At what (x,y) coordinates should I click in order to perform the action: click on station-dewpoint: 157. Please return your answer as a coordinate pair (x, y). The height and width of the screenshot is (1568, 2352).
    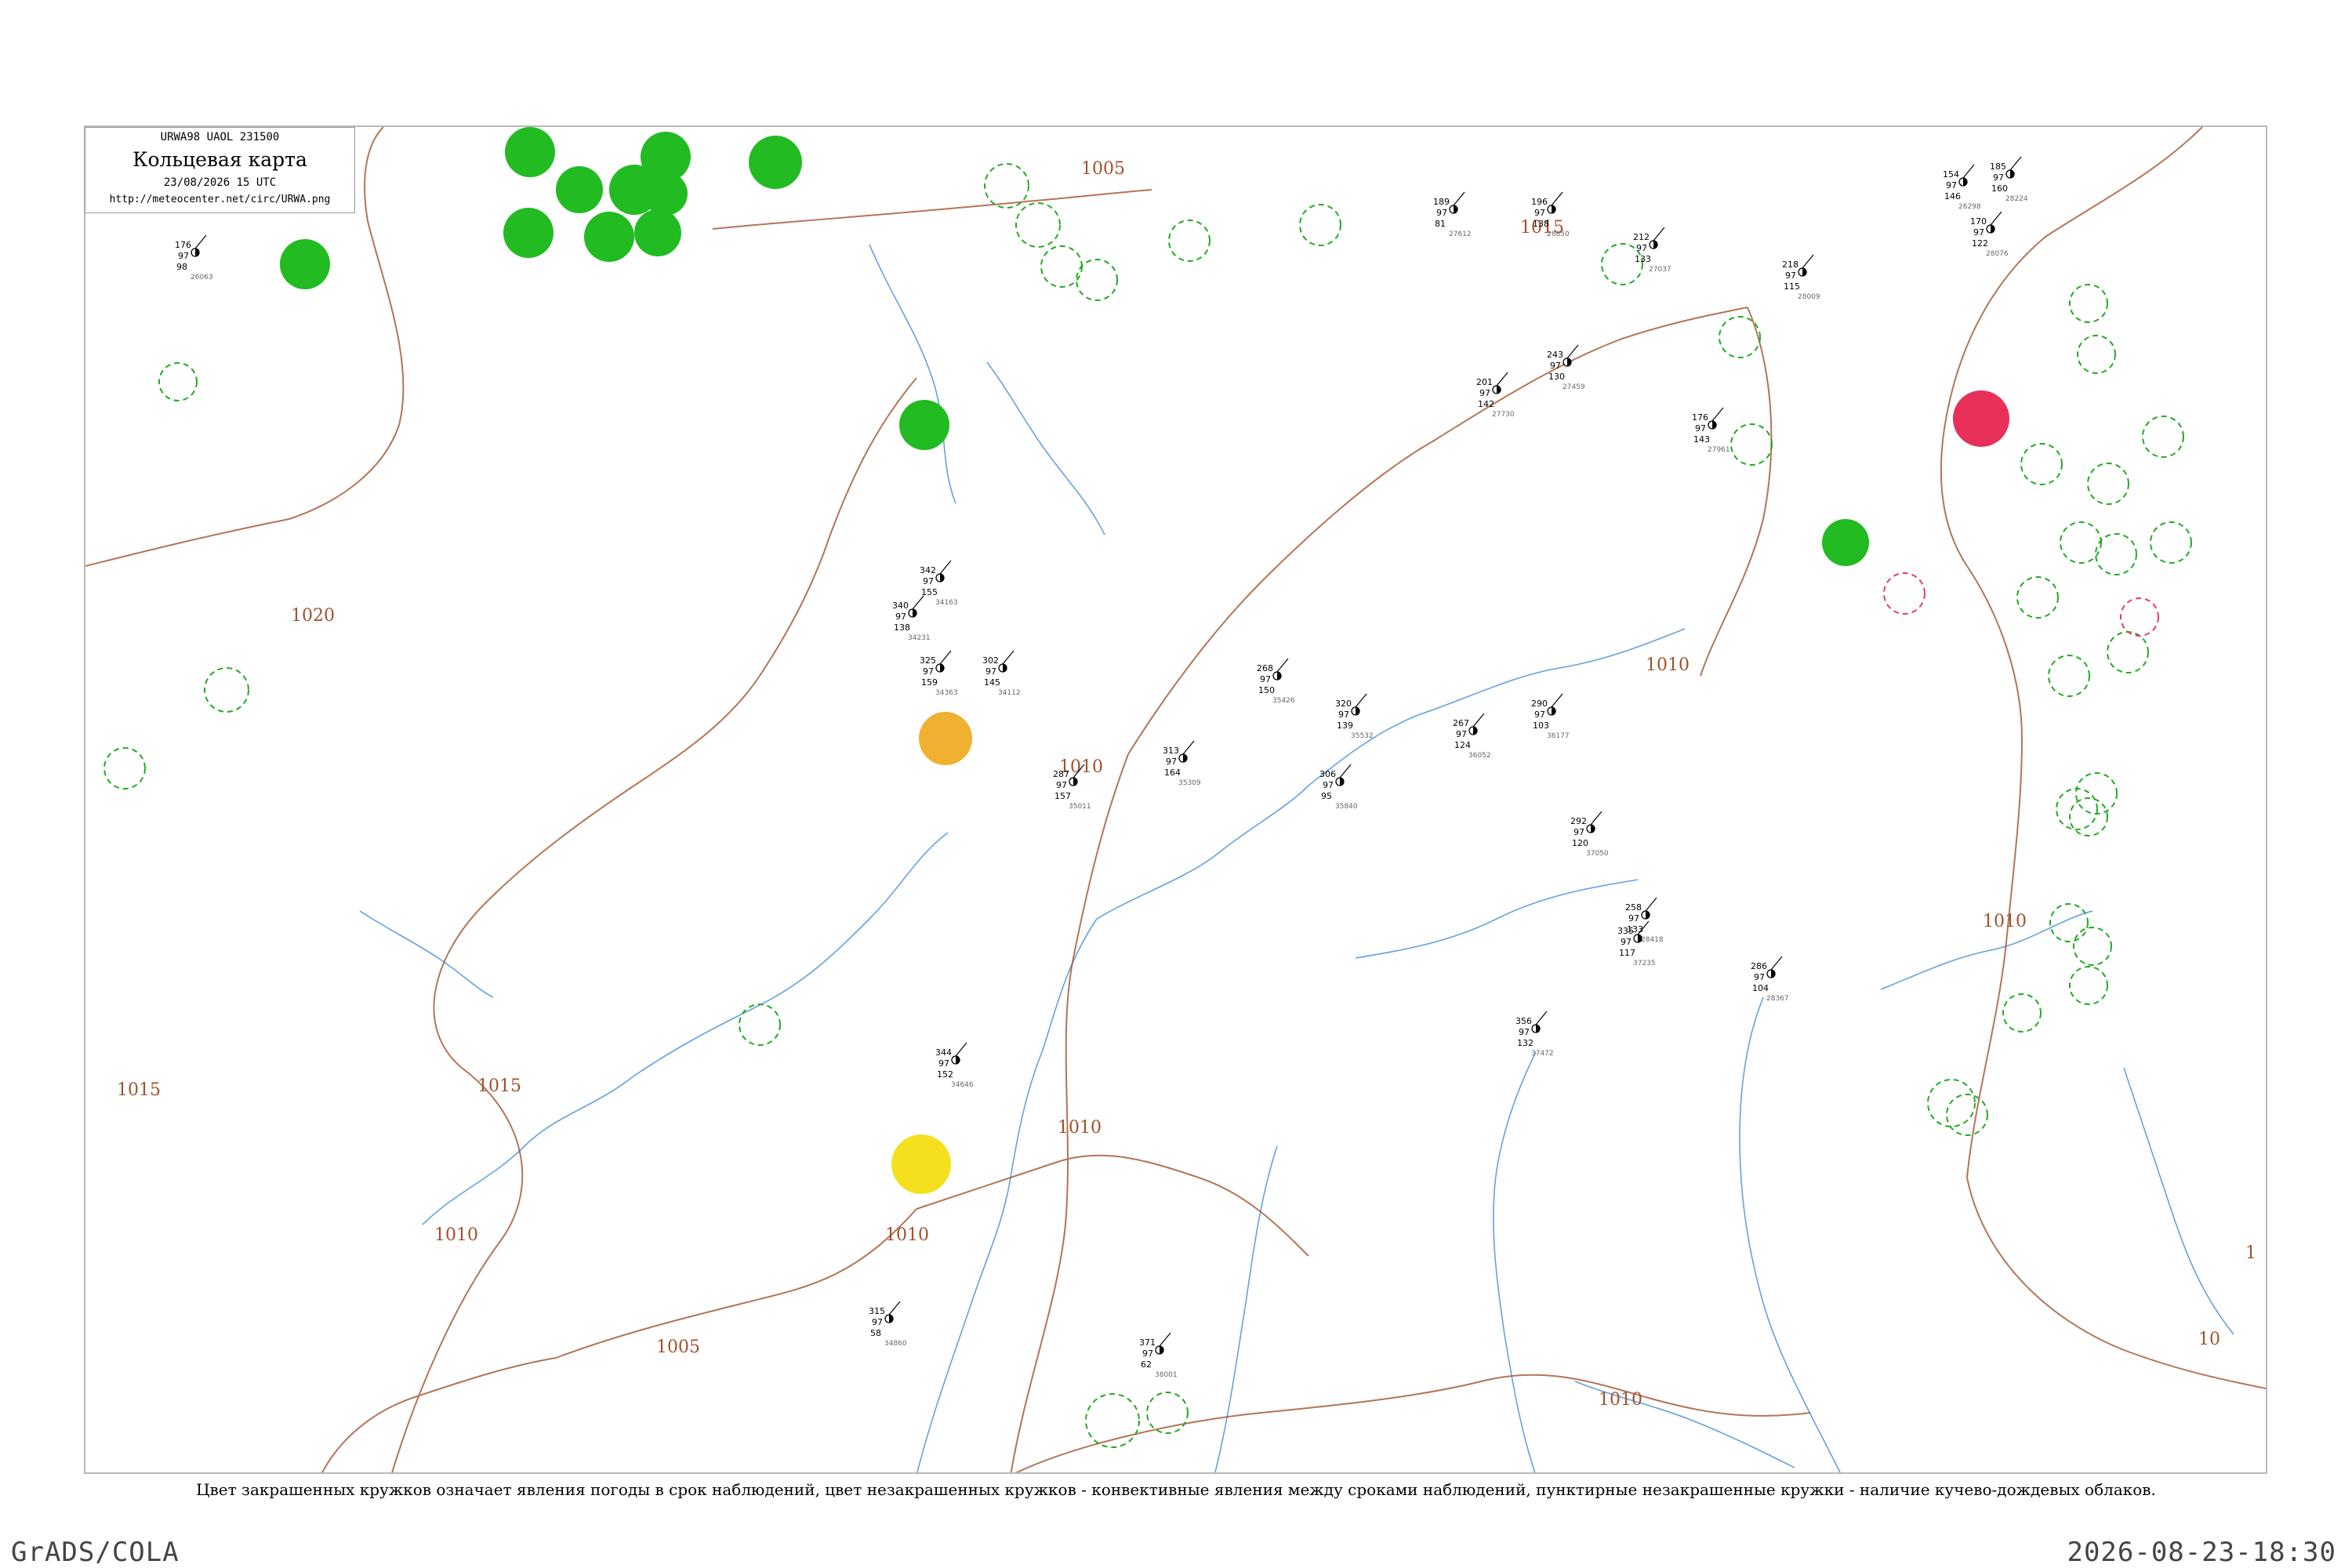
    Looking at the image, I should click on (1062, 796).